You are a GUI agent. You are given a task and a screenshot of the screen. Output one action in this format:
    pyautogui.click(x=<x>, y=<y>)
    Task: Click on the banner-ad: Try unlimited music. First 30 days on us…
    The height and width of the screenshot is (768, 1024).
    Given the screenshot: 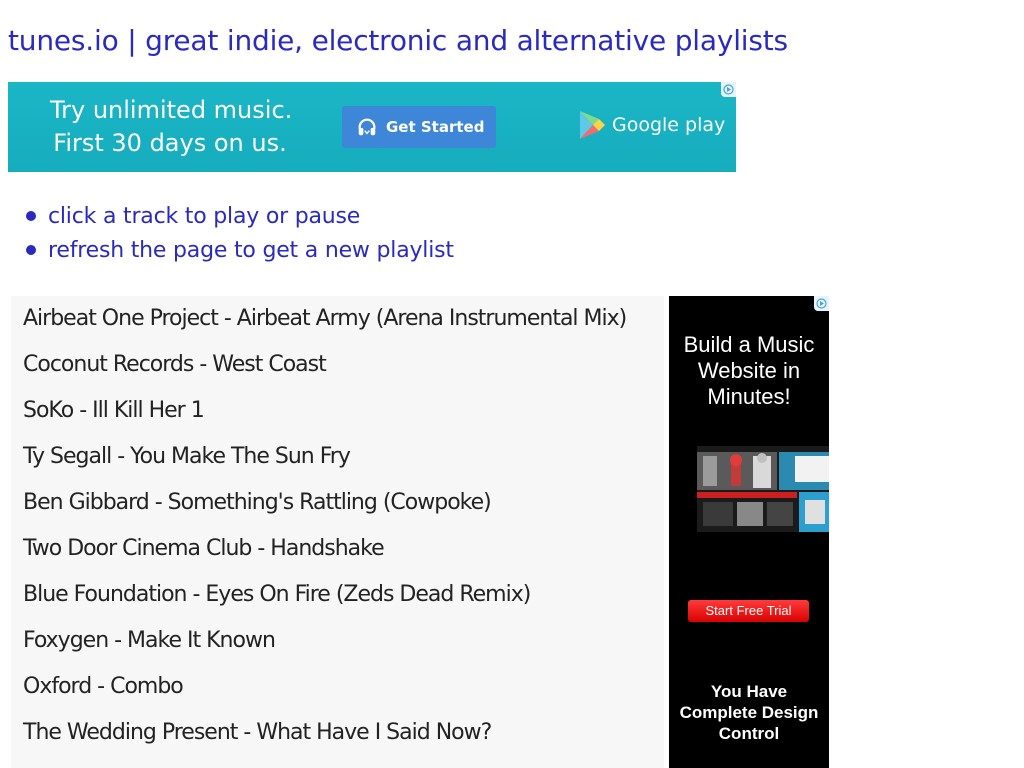 What is the action you would take?
    pyautogui.click(x=372, y=127)
    